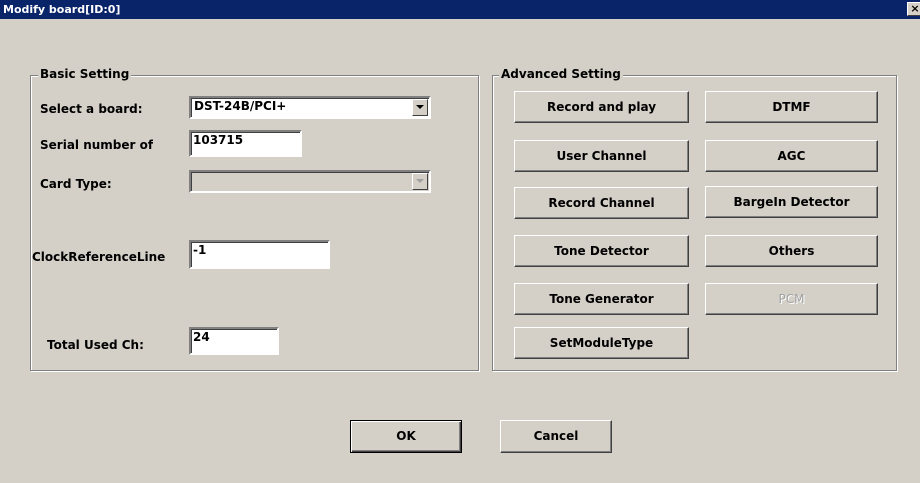 This screenshot has height=483, width=920. Describe the element at coordinates (601, 203) in the screenshot. I see `record-channel-button: Record Channel` at that location.